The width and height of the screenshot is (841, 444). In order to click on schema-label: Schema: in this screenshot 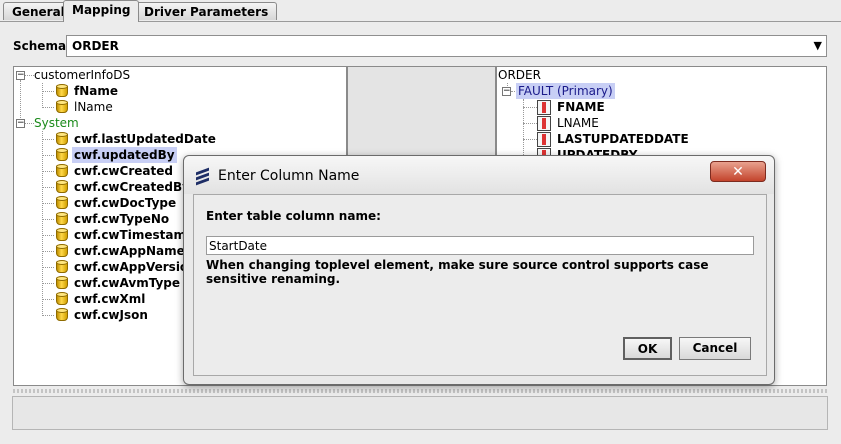, I will do `click(42, 46)`.